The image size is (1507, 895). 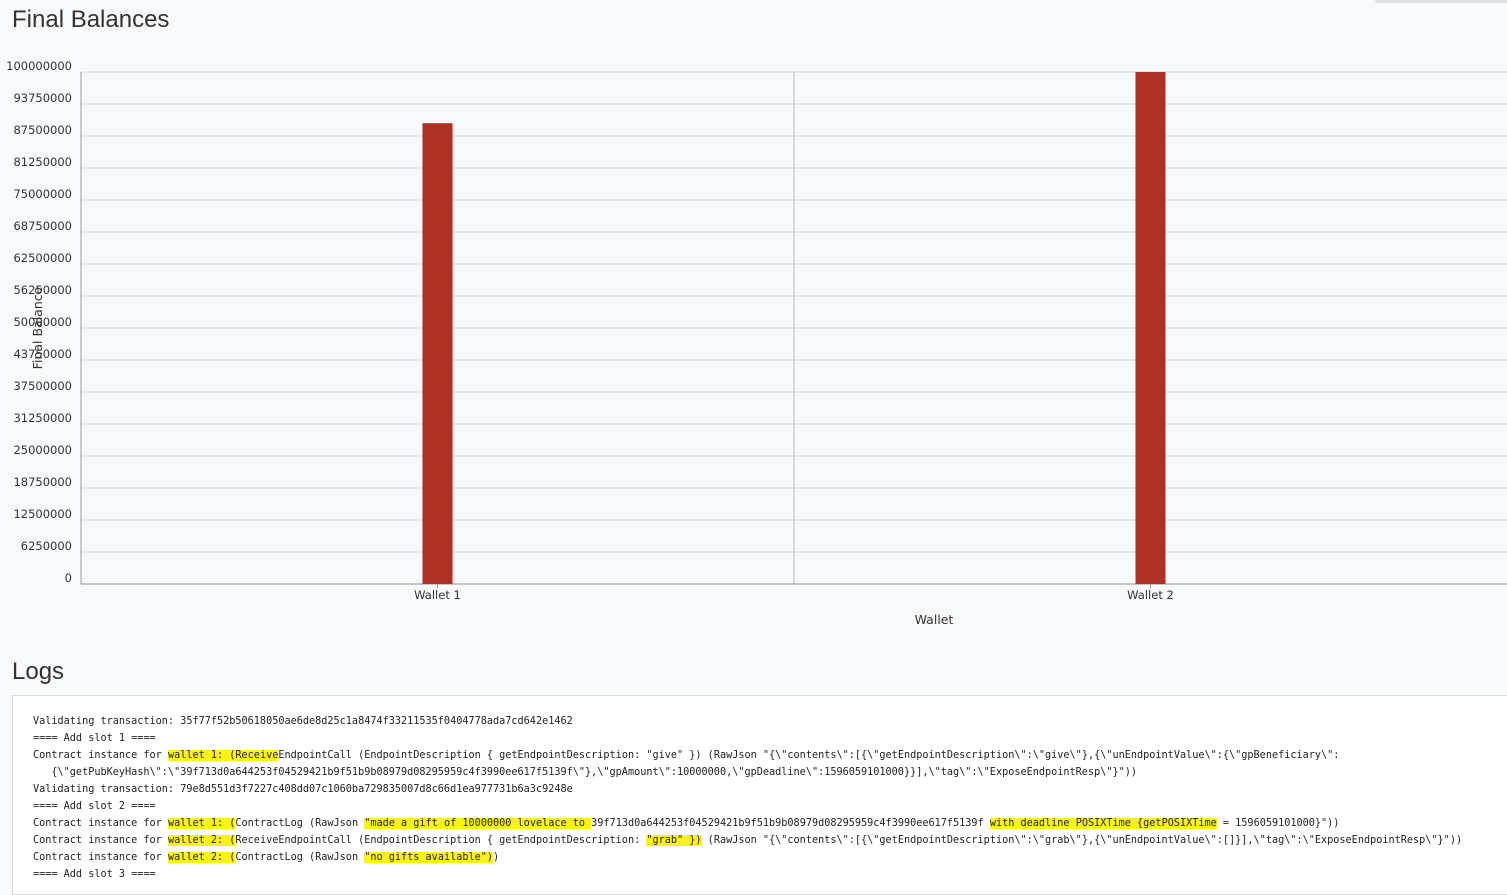 I want to click on y-tick-label: 25000000, so click(x=42, y=450).